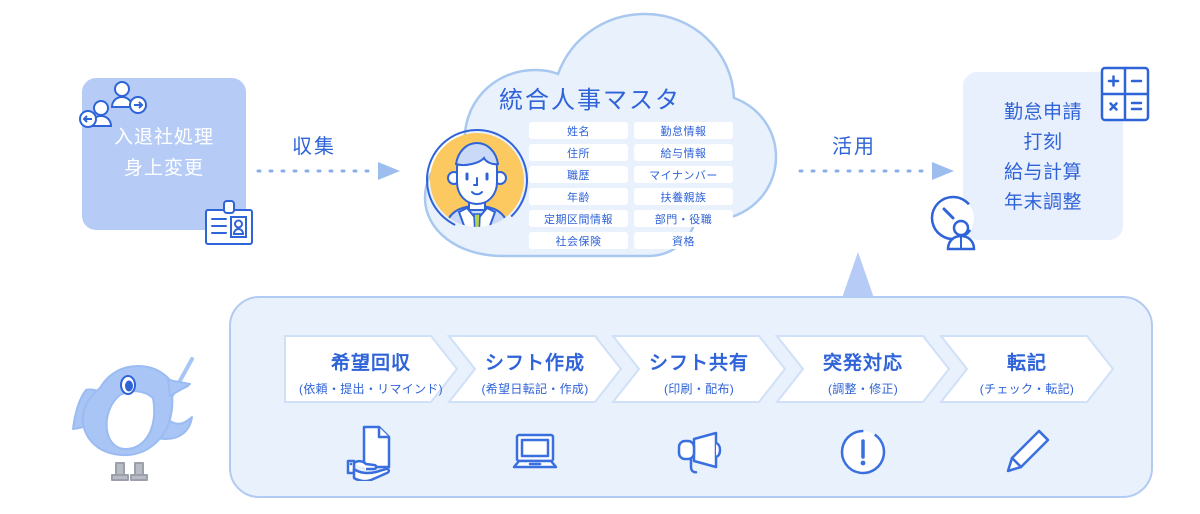  Describe the element at coordinates (590, 100) in the screenshot. I see `cloud-title: 統合人事マスタ` at that location.